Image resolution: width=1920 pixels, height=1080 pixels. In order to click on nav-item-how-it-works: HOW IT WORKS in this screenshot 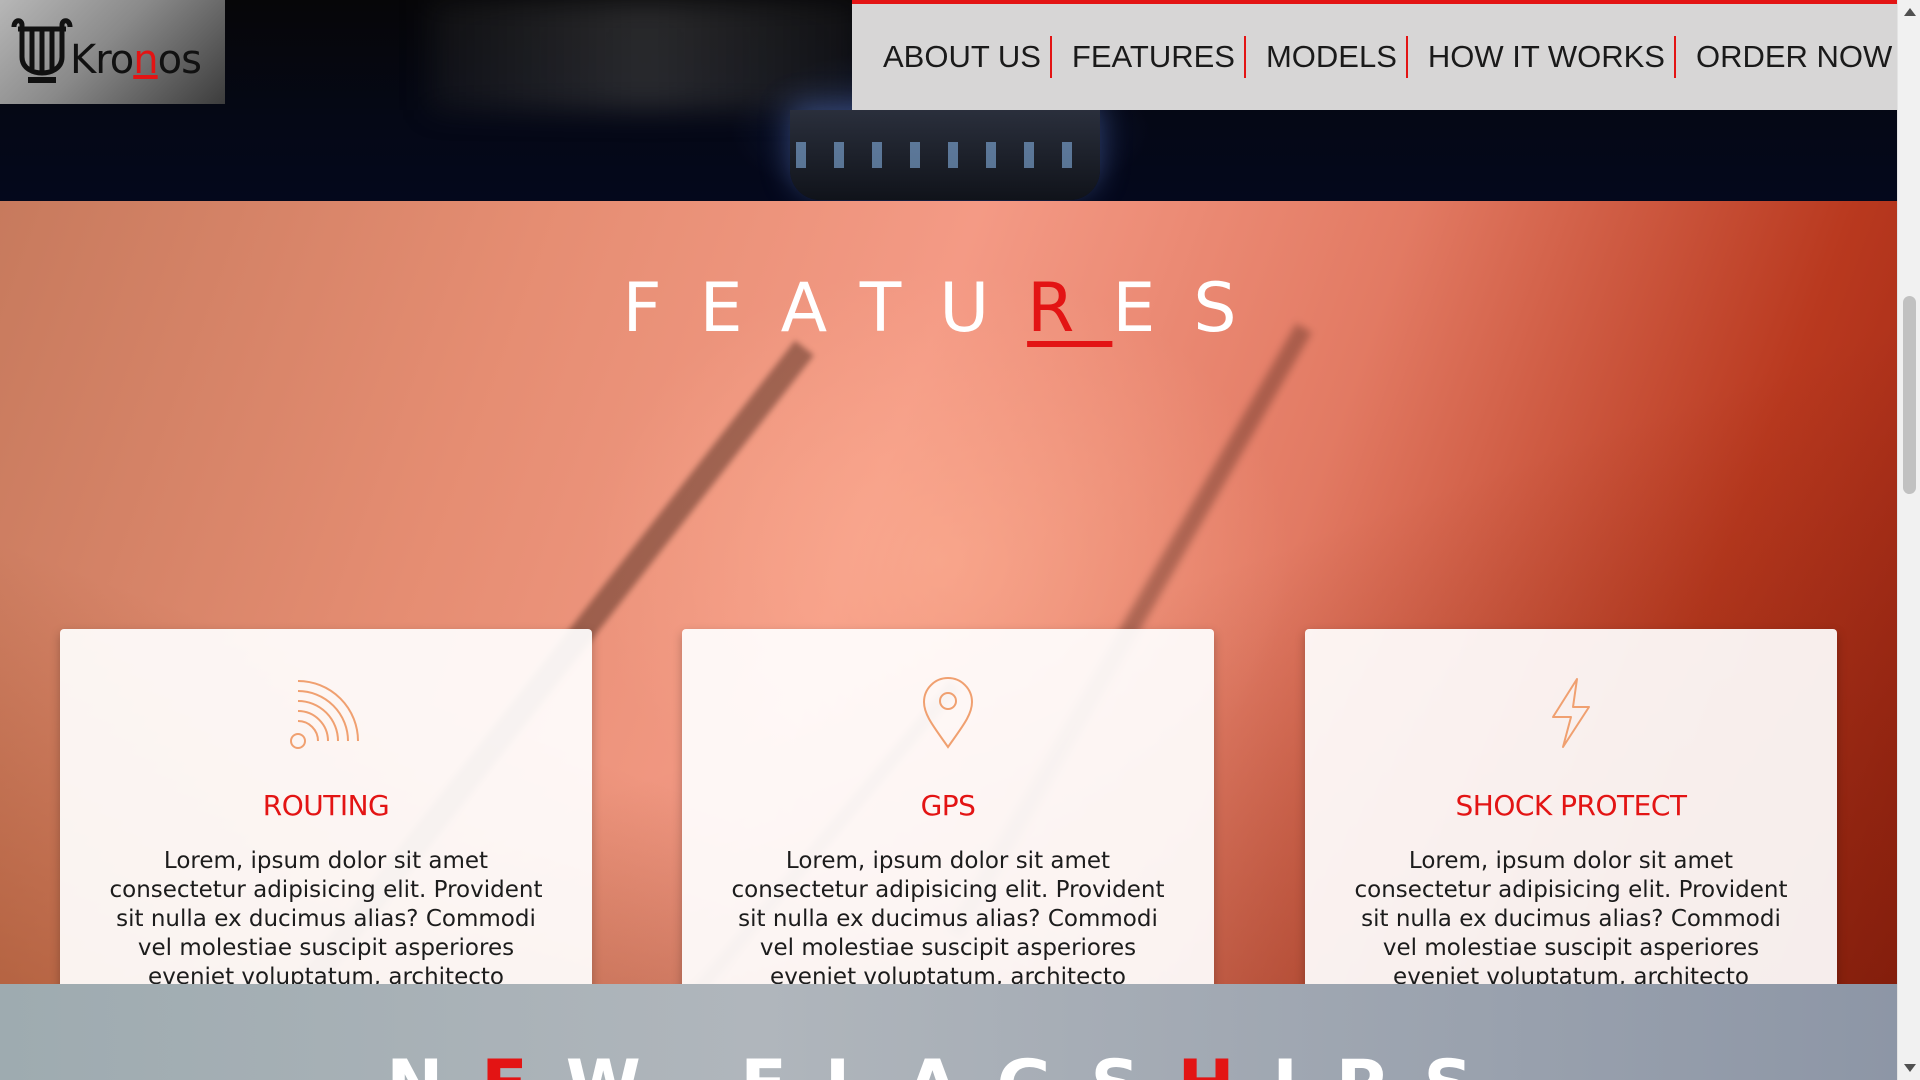, I will do `click(1547, 57)`.